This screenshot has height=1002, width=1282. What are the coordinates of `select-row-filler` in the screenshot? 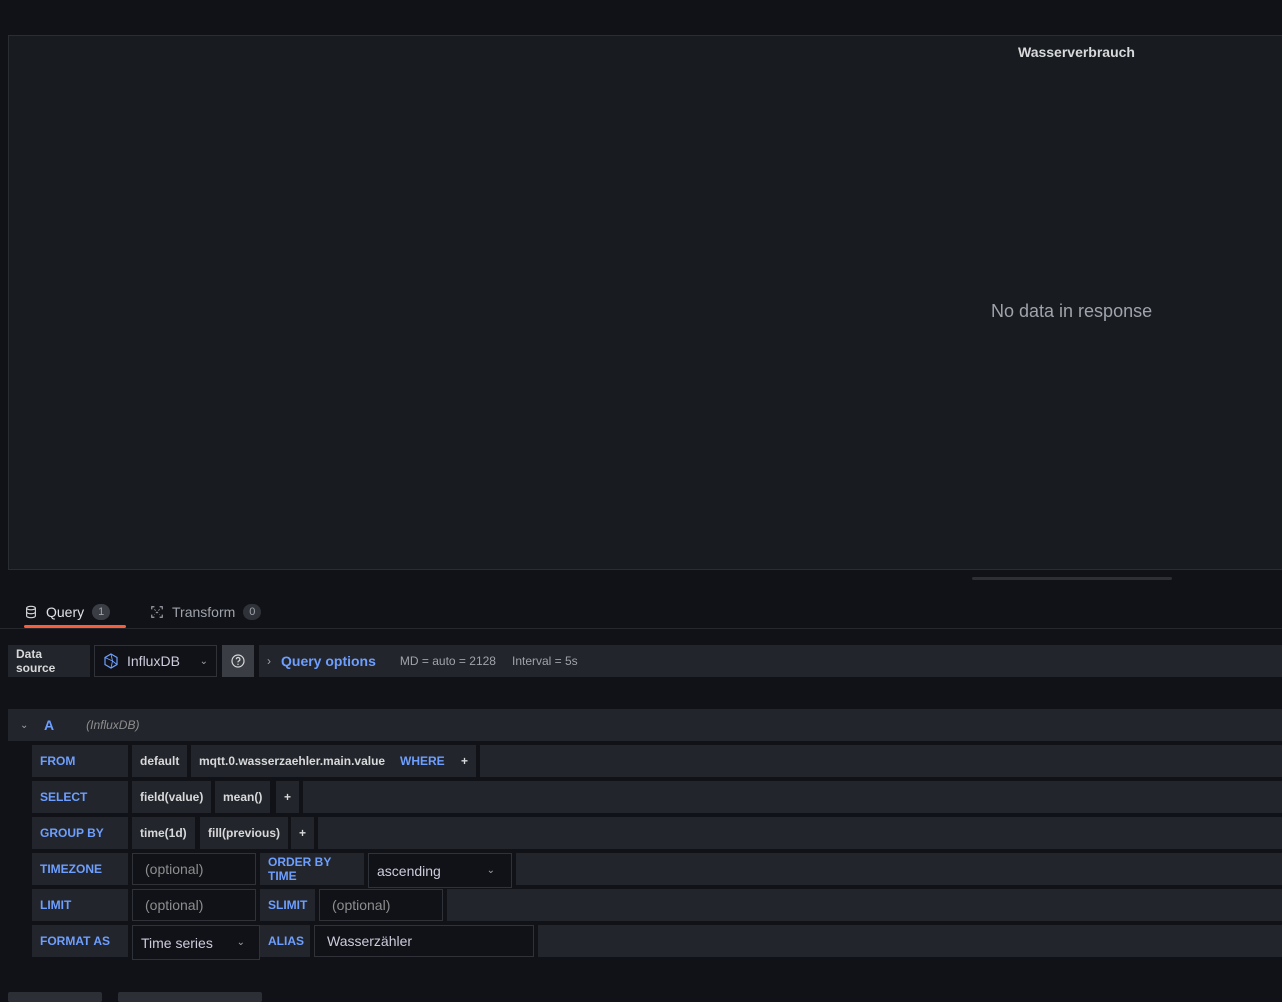 It's located at (792, 797).